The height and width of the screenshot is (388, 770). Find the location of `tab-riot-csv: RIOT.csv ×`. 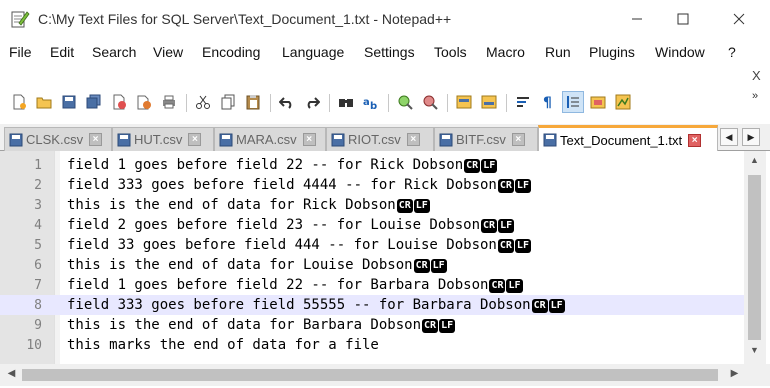

tab-riot-csv: RIOT.csv × is located at coordinates (380, 139).